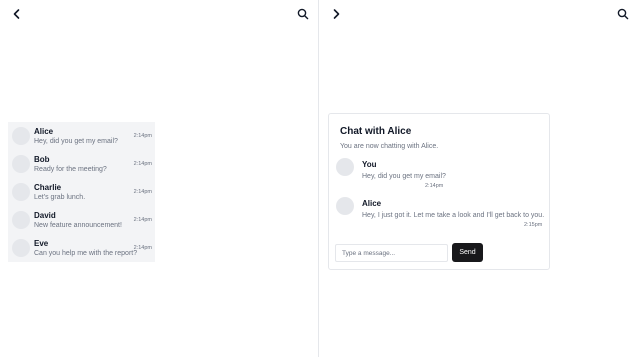 This screenshot has height=357, width=640. What do you see at coordinates (78, 225) in the screenshot?
I see `chat-preview: New feature announcement!` at bounding box center [78, 225].